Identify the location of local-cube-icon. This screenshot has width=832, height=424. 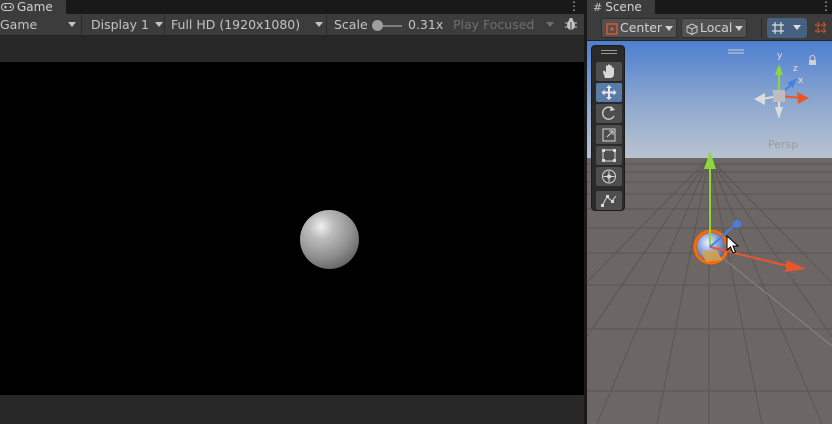
(692, 31).